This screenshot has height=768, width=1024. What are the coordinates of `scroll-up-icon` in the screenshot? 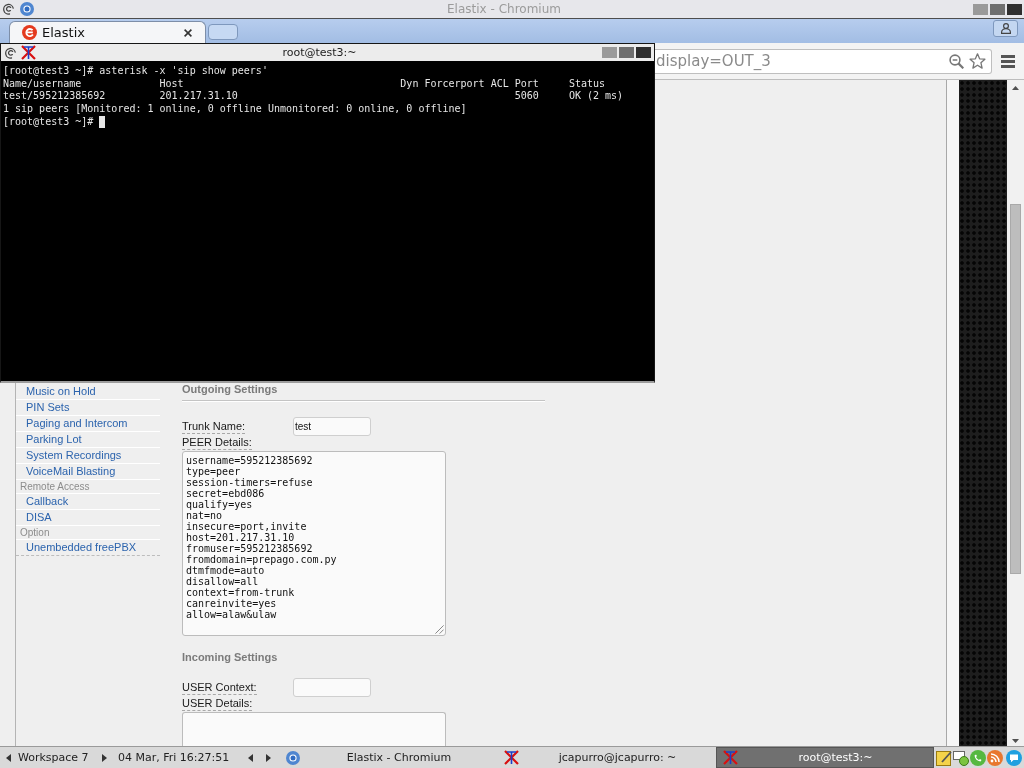 It's located at (1015, 88).